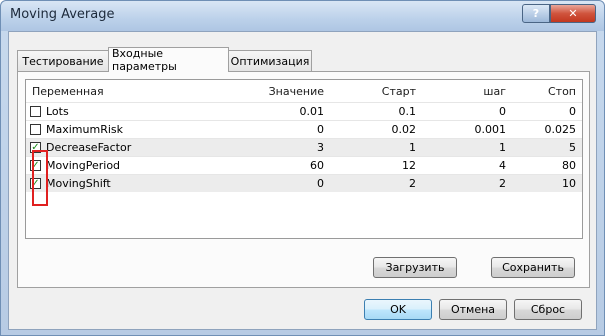 This screenshot has width=605, height=336. I want to click on value-cell: 0.01, so click(275, 111).